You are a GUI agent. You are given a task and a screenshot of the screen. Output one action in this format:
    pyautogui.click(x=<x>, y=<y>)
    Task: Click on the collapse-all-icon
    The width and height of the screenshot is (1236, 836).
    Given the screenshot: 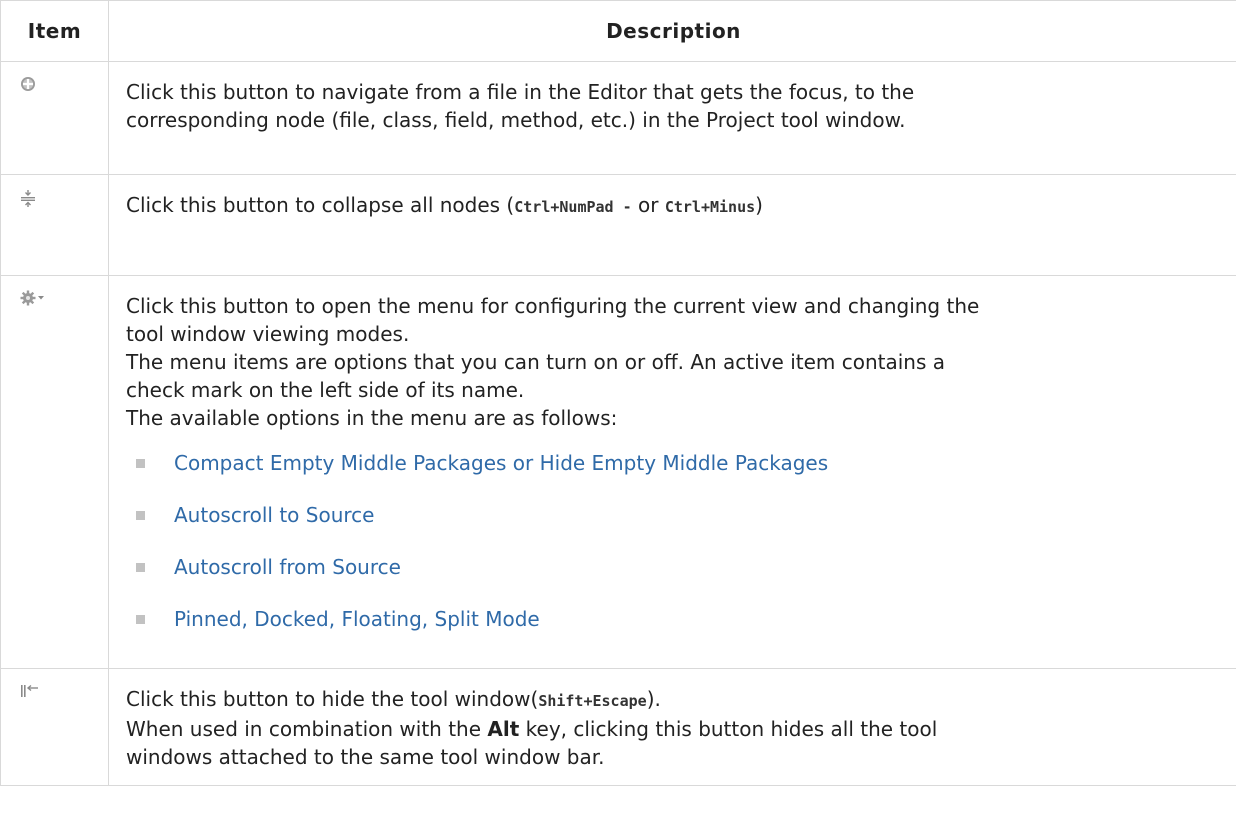 What is the action you would take?
    pyautogui.click(x=28, y=200)
    